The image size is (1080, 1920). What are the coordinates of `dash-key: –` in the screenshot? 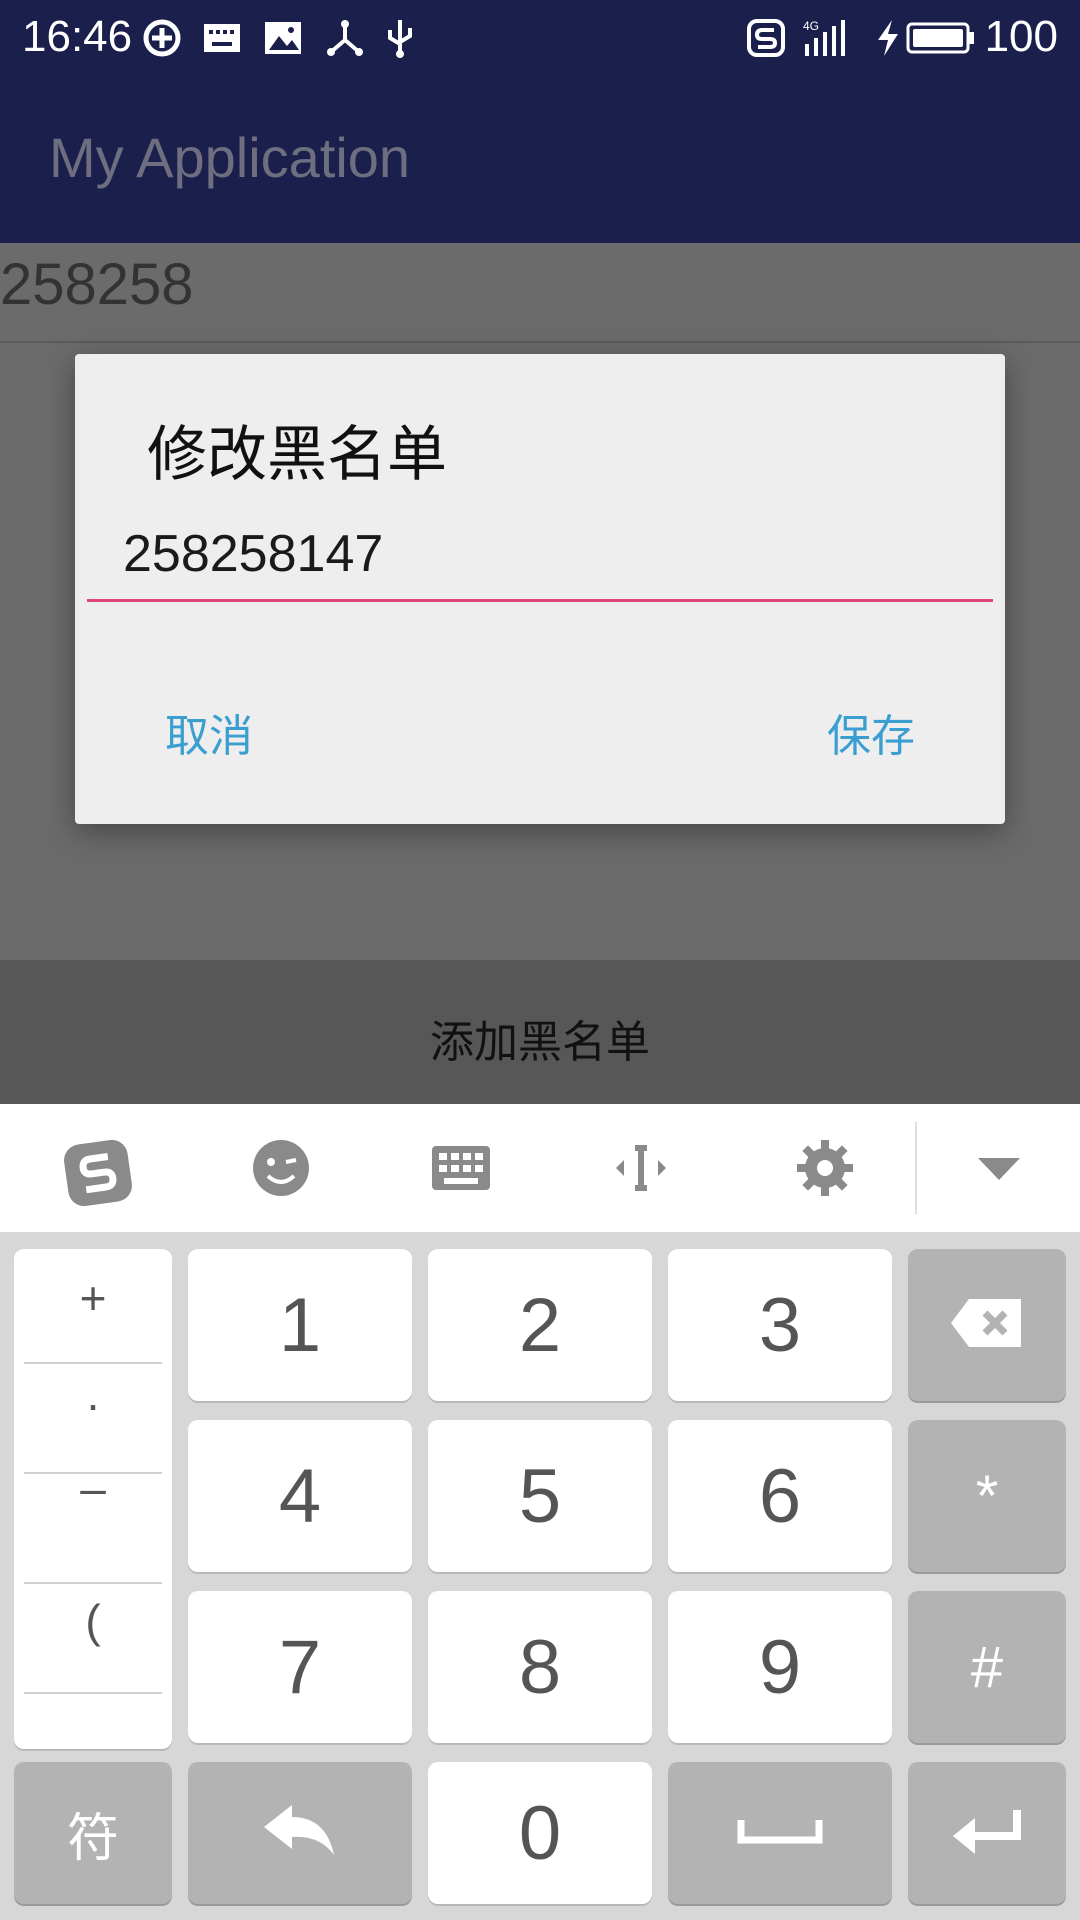 It's located at (93, 1488).